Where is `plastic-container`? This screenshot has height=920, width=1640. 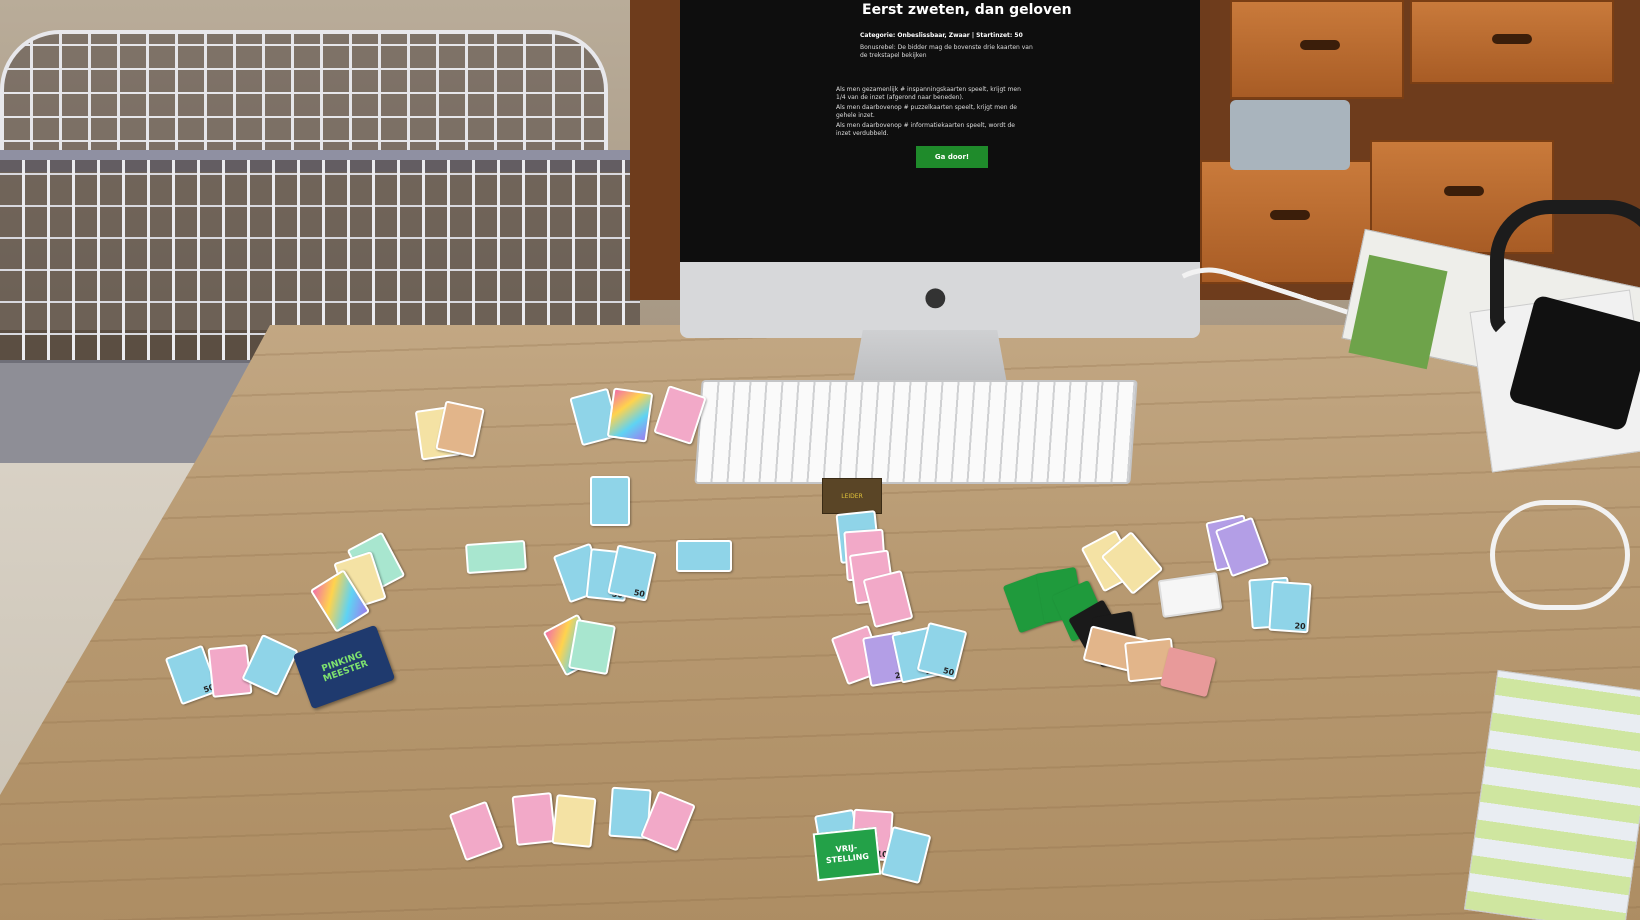 plastic-container is located at coordinates (1290, 135).